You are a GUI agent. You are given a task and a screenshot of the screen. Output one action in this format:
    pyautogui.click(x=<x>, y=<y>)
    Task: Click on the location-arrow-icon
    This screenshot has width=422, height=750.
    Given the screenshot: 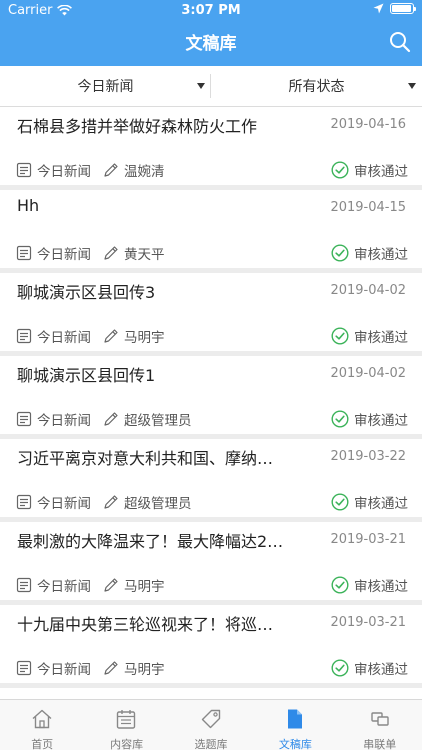 What is the action you would take?
    pyautogui.click(x=378, y=8)
    